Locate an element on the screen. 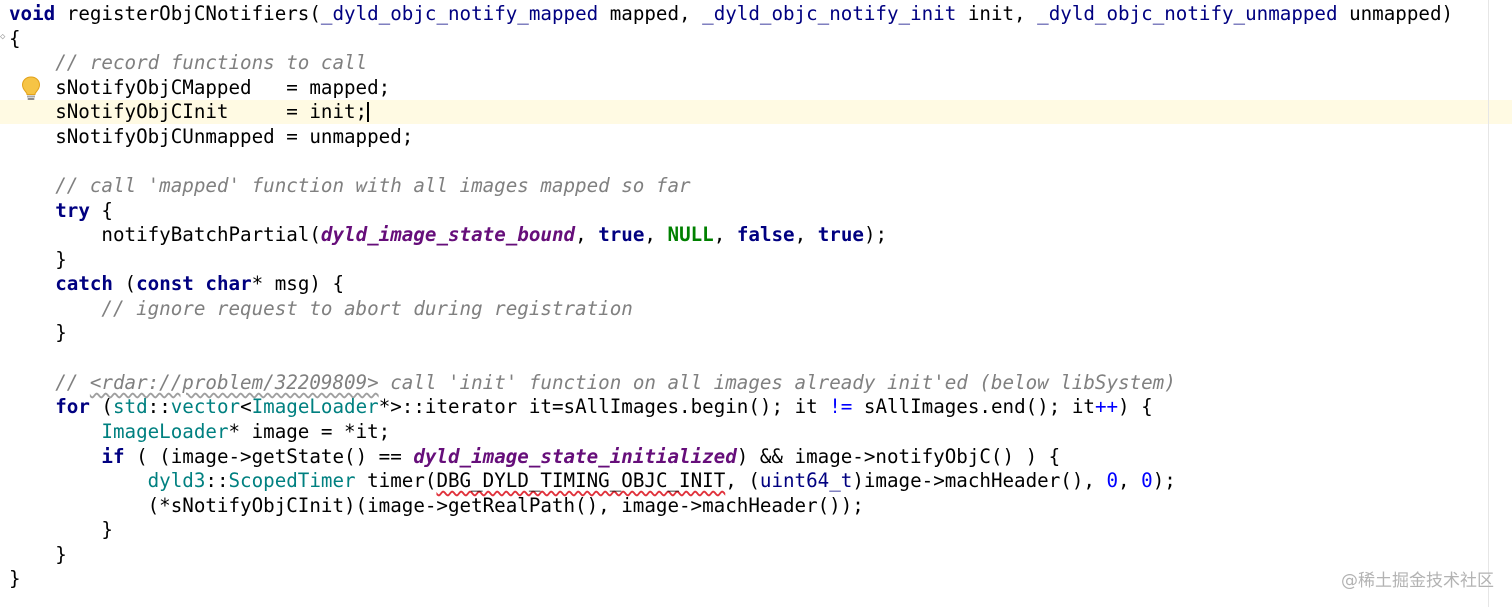 The height and width of the screenshot is (607, 1512). code-line-6: sNotifyObjCUnmapped = unmapped; is located at coordinates (211, 137).